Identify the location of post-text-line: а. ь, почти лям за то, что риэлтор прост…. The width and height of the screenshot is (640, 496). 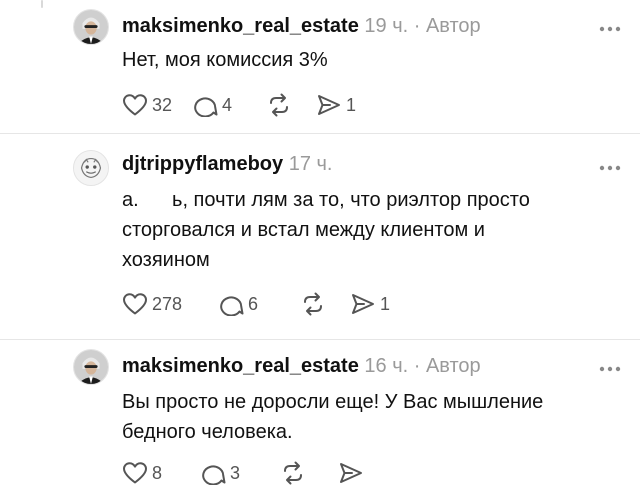
(326, 200).